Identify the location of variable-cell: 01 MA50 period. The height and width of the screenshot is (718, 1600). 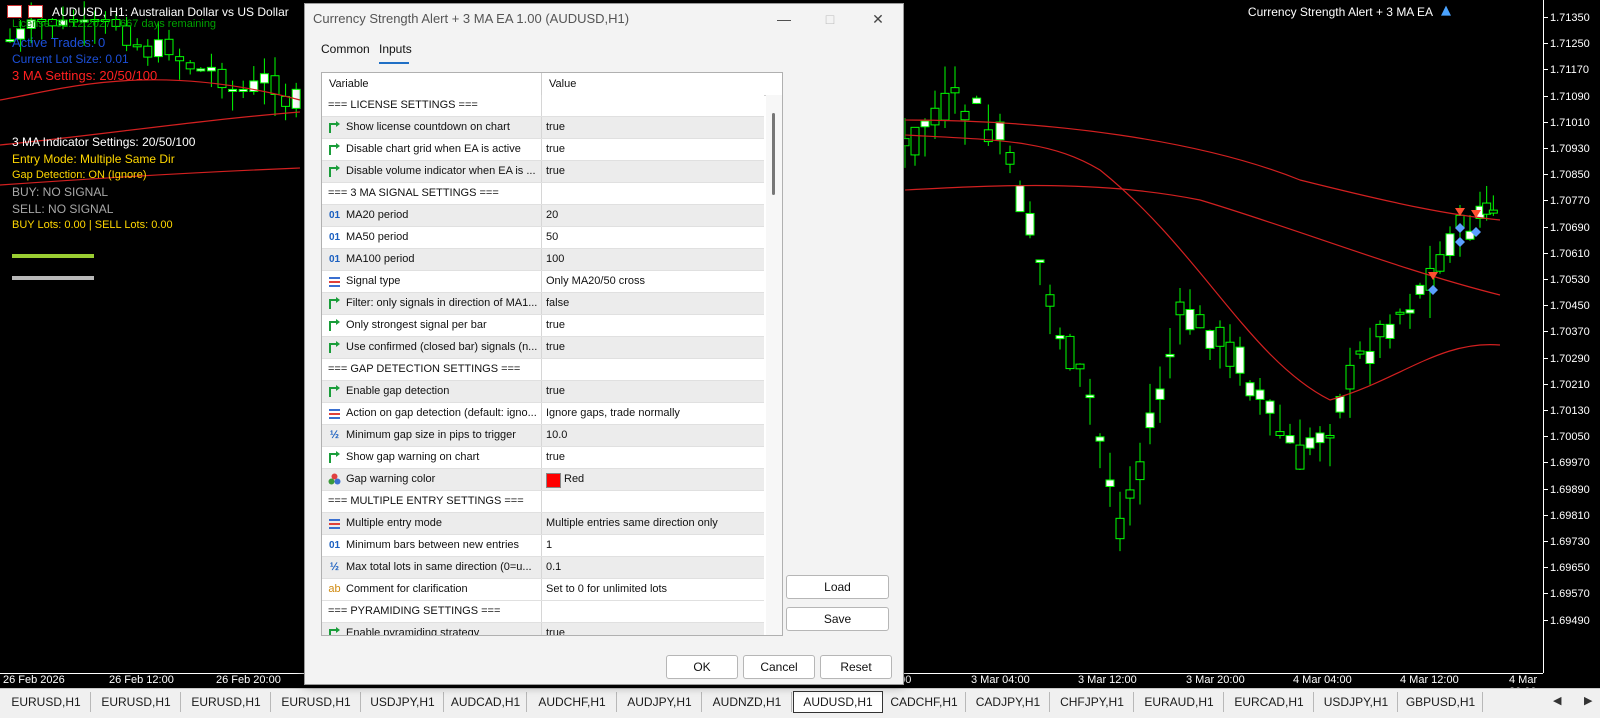
(432, 237).